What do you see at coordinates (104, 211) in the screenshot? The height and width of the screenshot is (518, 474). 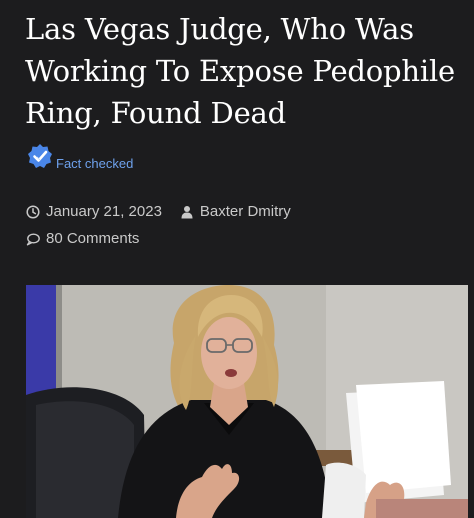 I see `publish-date: January 21, 2023` at bounding box center [104, 211].